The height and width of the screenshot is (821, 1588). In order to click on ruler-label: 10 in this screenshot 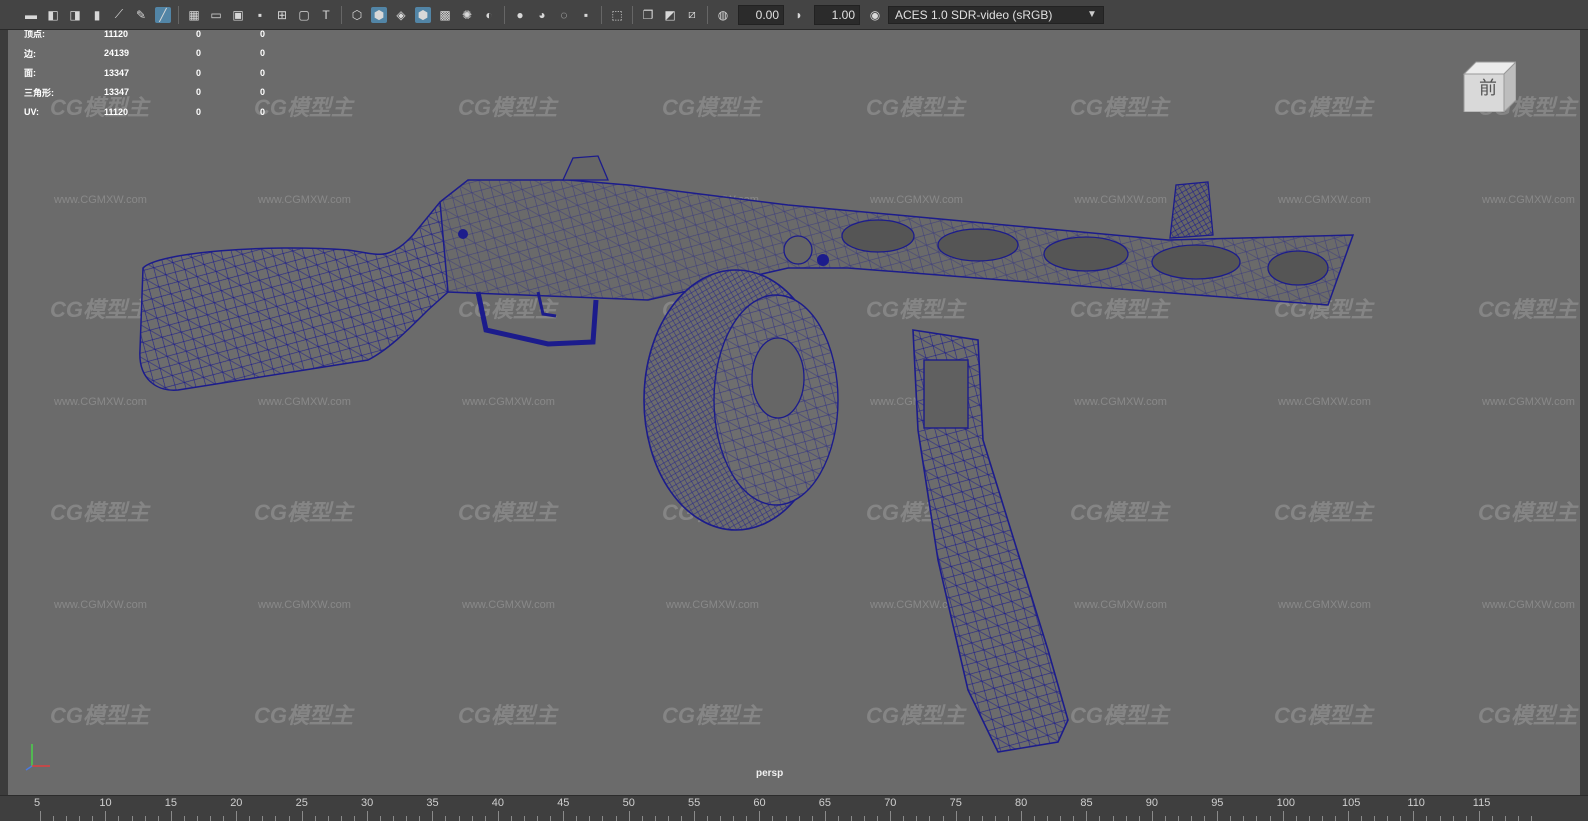, I will do `click(105, 803)`.